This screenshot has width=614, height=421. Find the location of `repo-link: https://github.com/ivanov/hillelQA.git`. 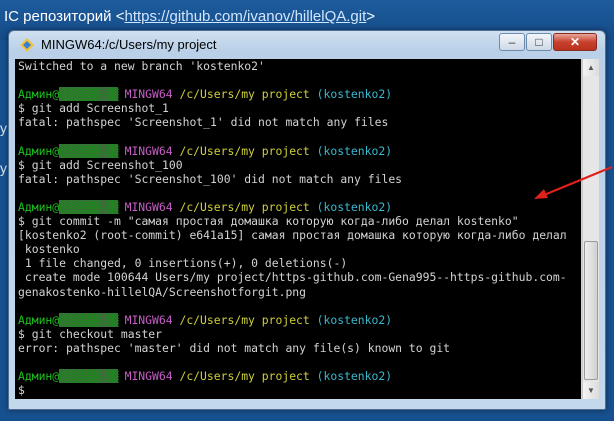

repo-link: https://github.com/ivanov/hillelQA.git is located at coordinates (245, 16).